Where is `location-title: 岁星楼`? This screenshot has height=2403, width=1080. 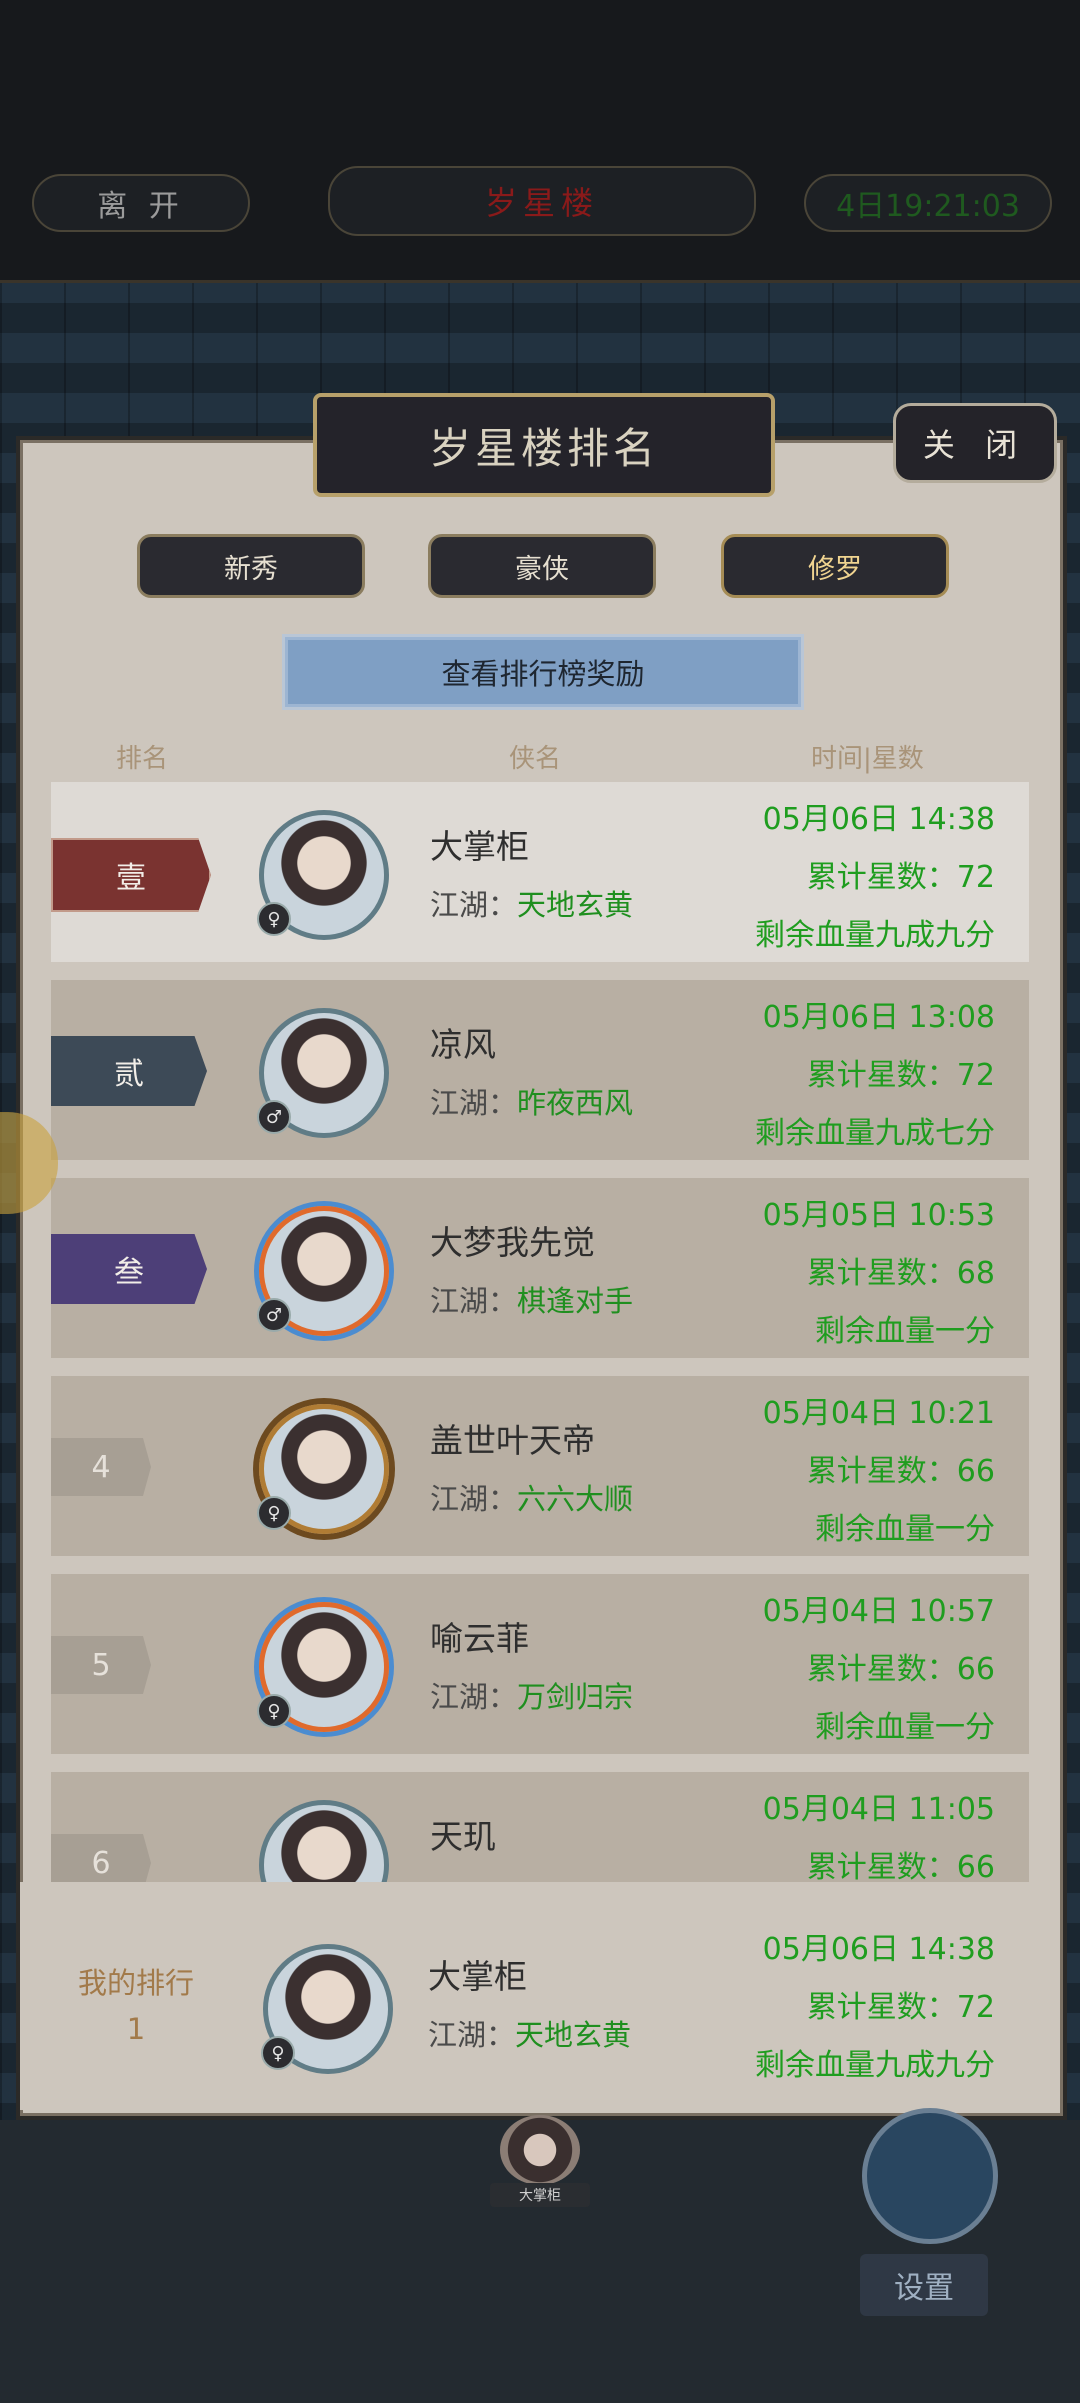
location-title: 岁星楼 is located at coordinates (542, 201).